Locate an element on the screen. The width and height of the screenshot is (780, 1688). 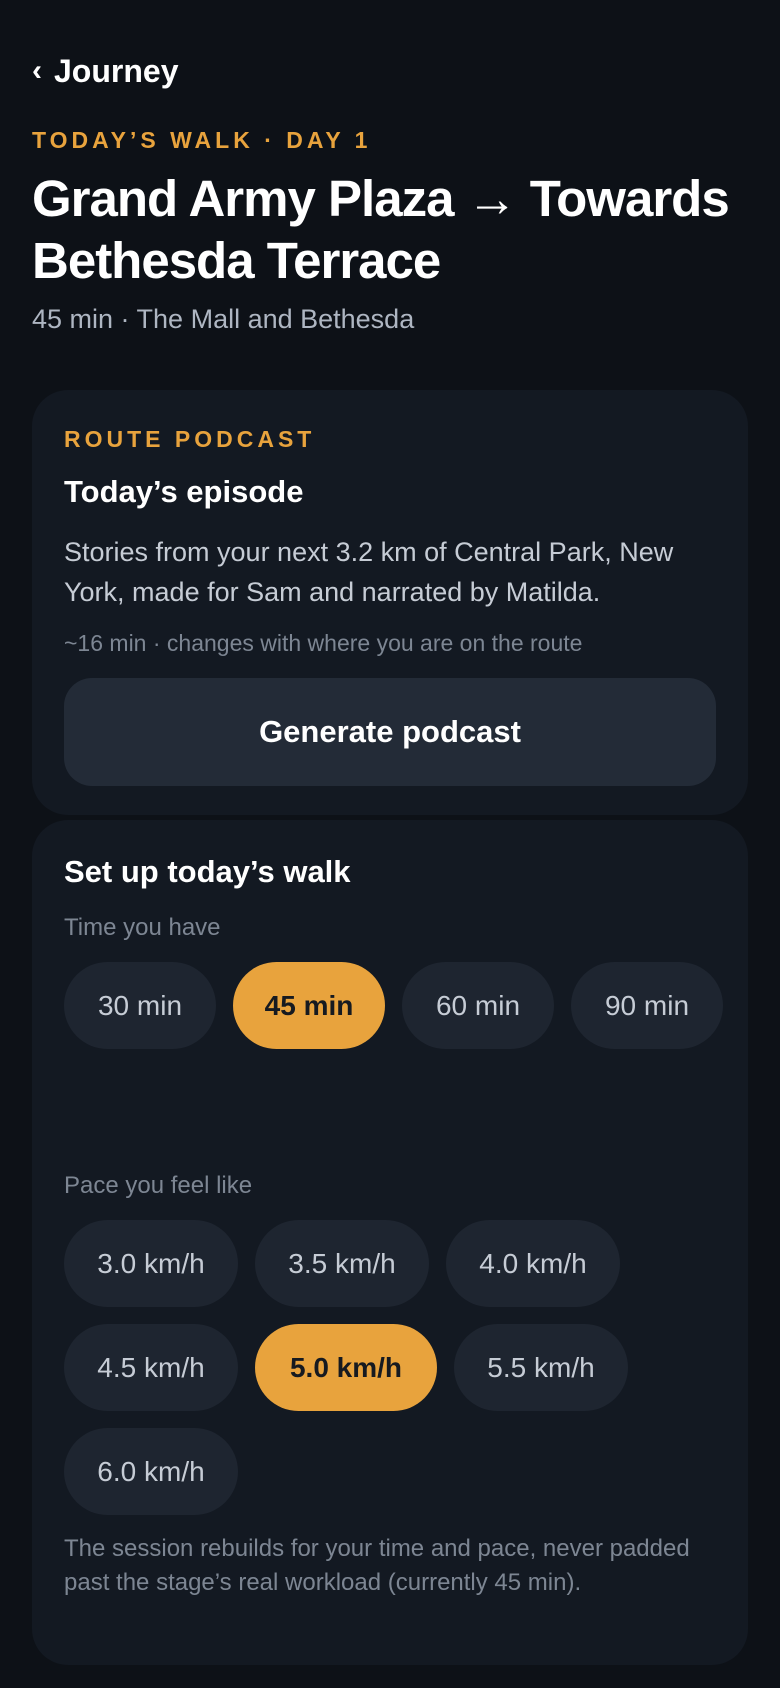
time-option-chip: 60 min is located at coordinates (478, 1005).